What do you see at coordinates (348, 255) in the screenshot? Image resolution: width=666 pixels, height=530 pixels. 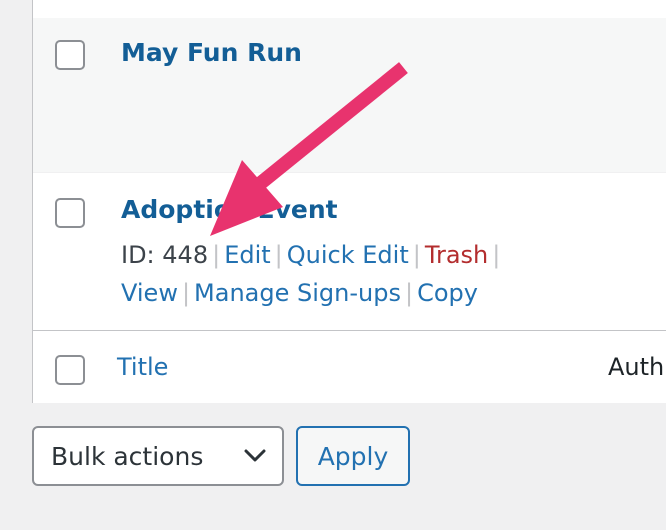 I see `quick-edit-link: Quick Edit` at bounding box center [348, 255].